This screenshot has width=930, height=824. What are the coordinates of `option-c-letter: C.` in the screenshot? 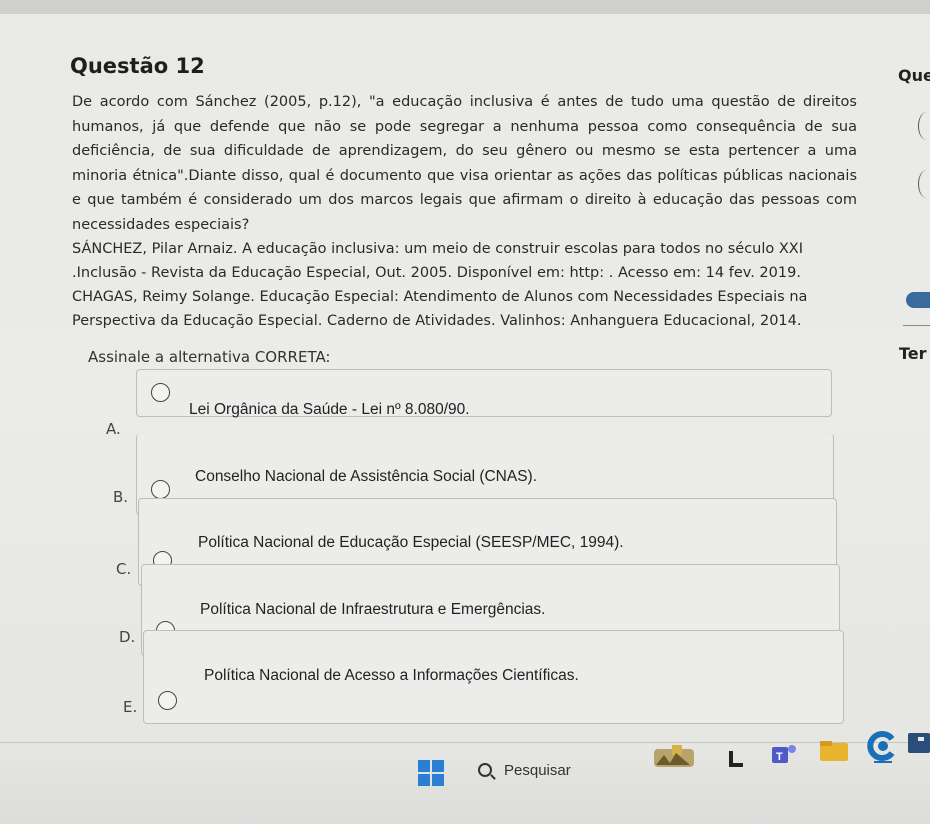 It's located at (124, 569).